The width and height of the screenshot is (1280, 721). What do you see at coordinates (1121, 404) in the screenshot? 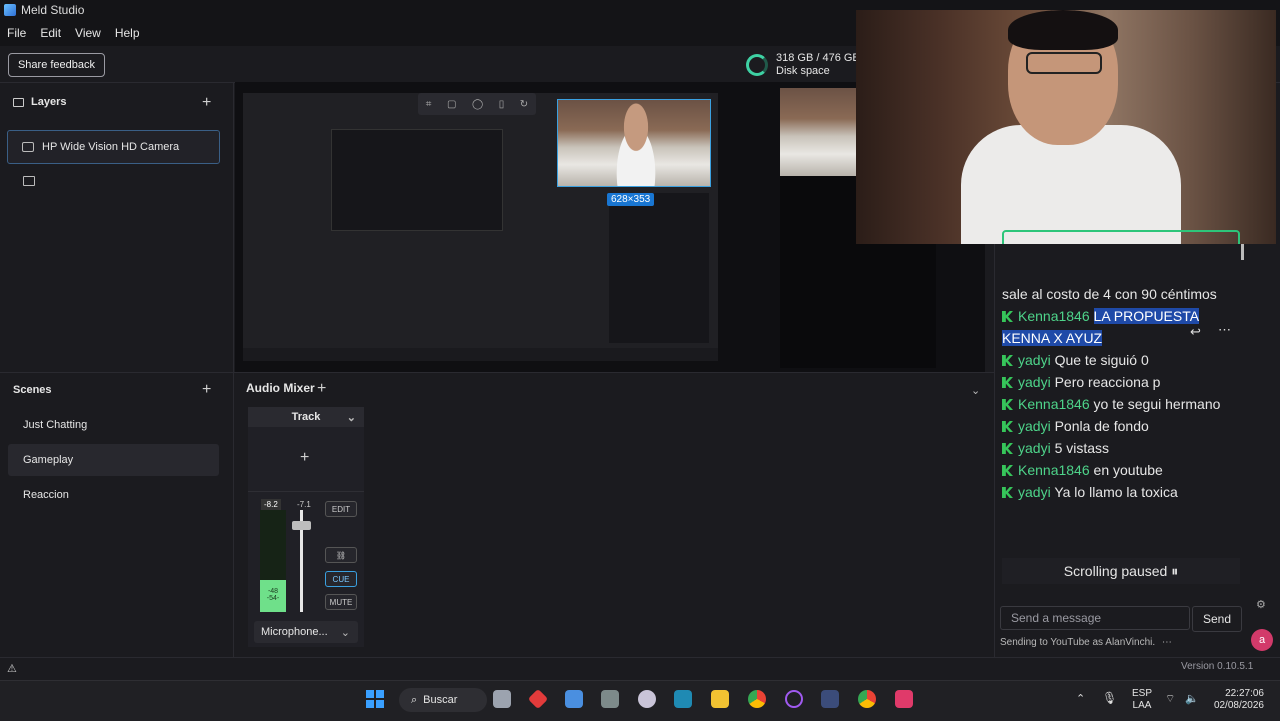
I see `chat-message: Kenna1846 yo te segui hermano` at bounding box center [1121, 404].